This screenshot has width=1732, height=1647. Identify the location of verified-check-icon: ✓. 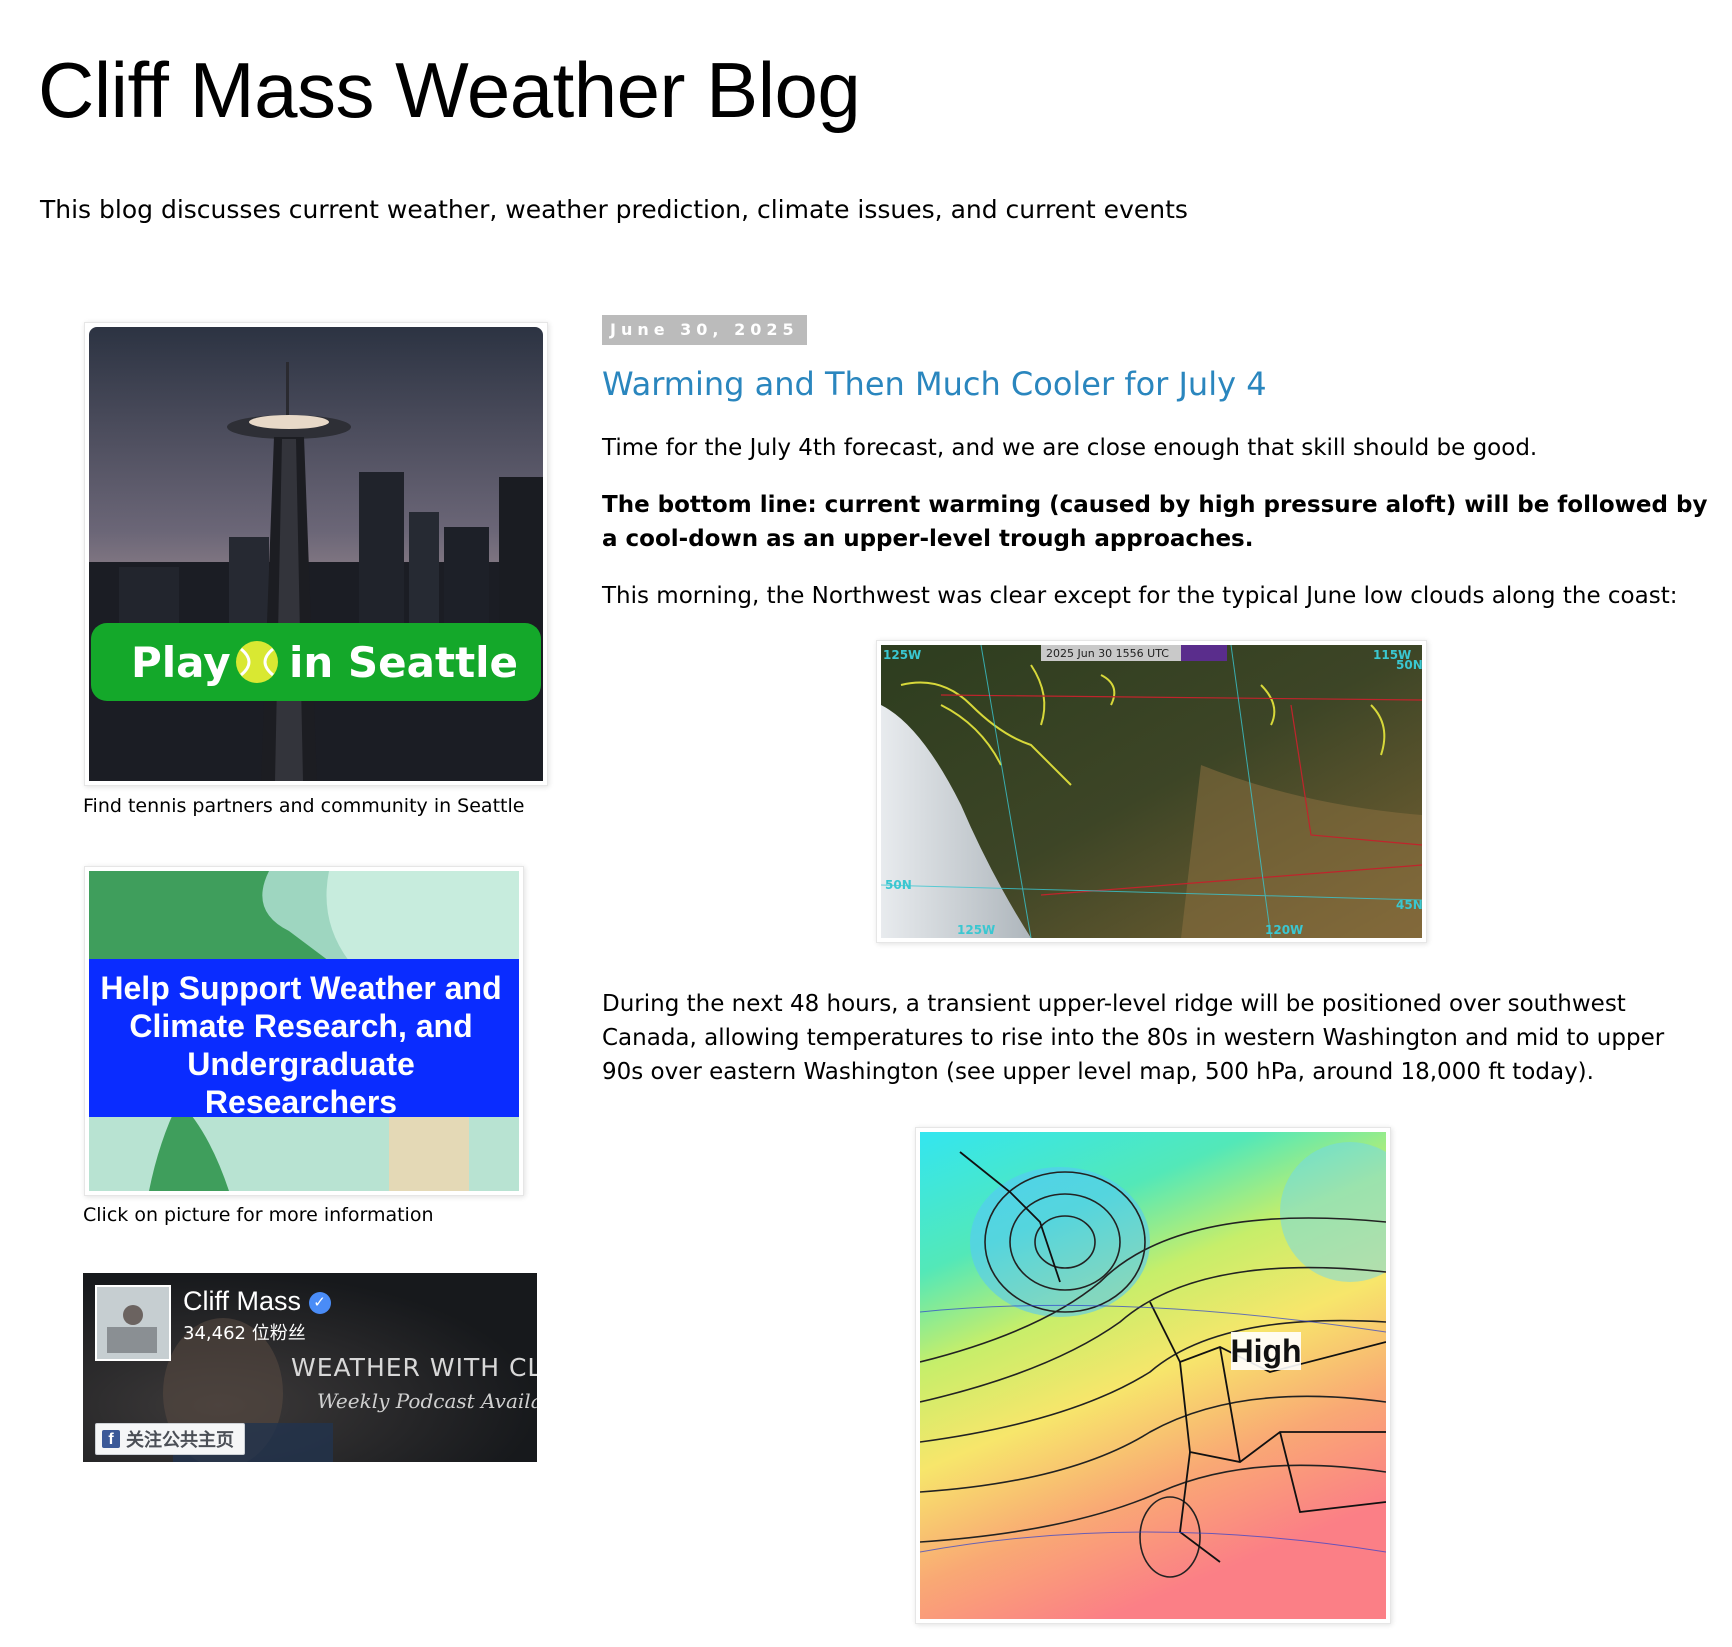
(319, 1302).